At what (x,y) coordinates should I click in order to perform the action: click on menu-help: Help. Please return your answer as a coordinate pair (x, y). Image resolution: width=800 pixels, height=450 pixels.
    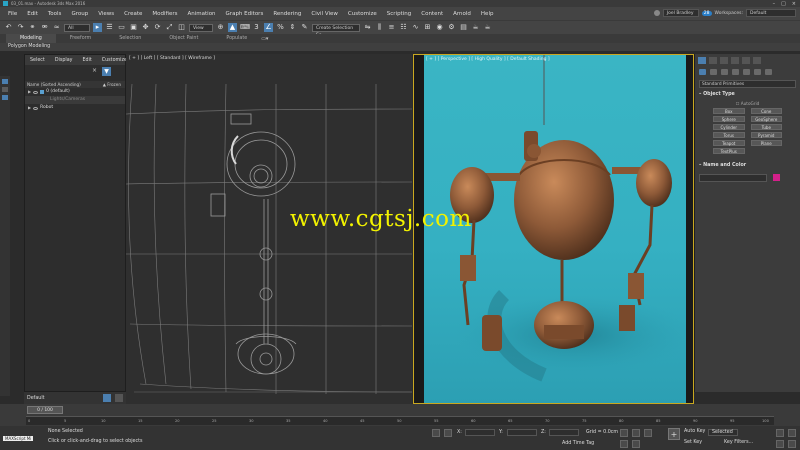
    Looking at the image, I should click on (487, 14).